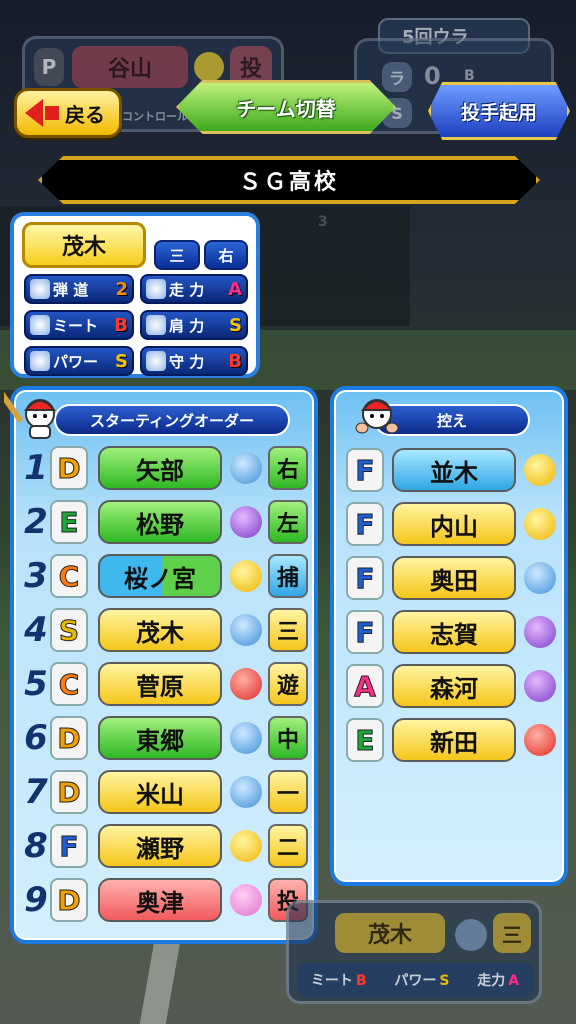 The height and width of the screenshot is (1024, 576). I want to click on stat-4: 肩 力S, so click(194, 325).